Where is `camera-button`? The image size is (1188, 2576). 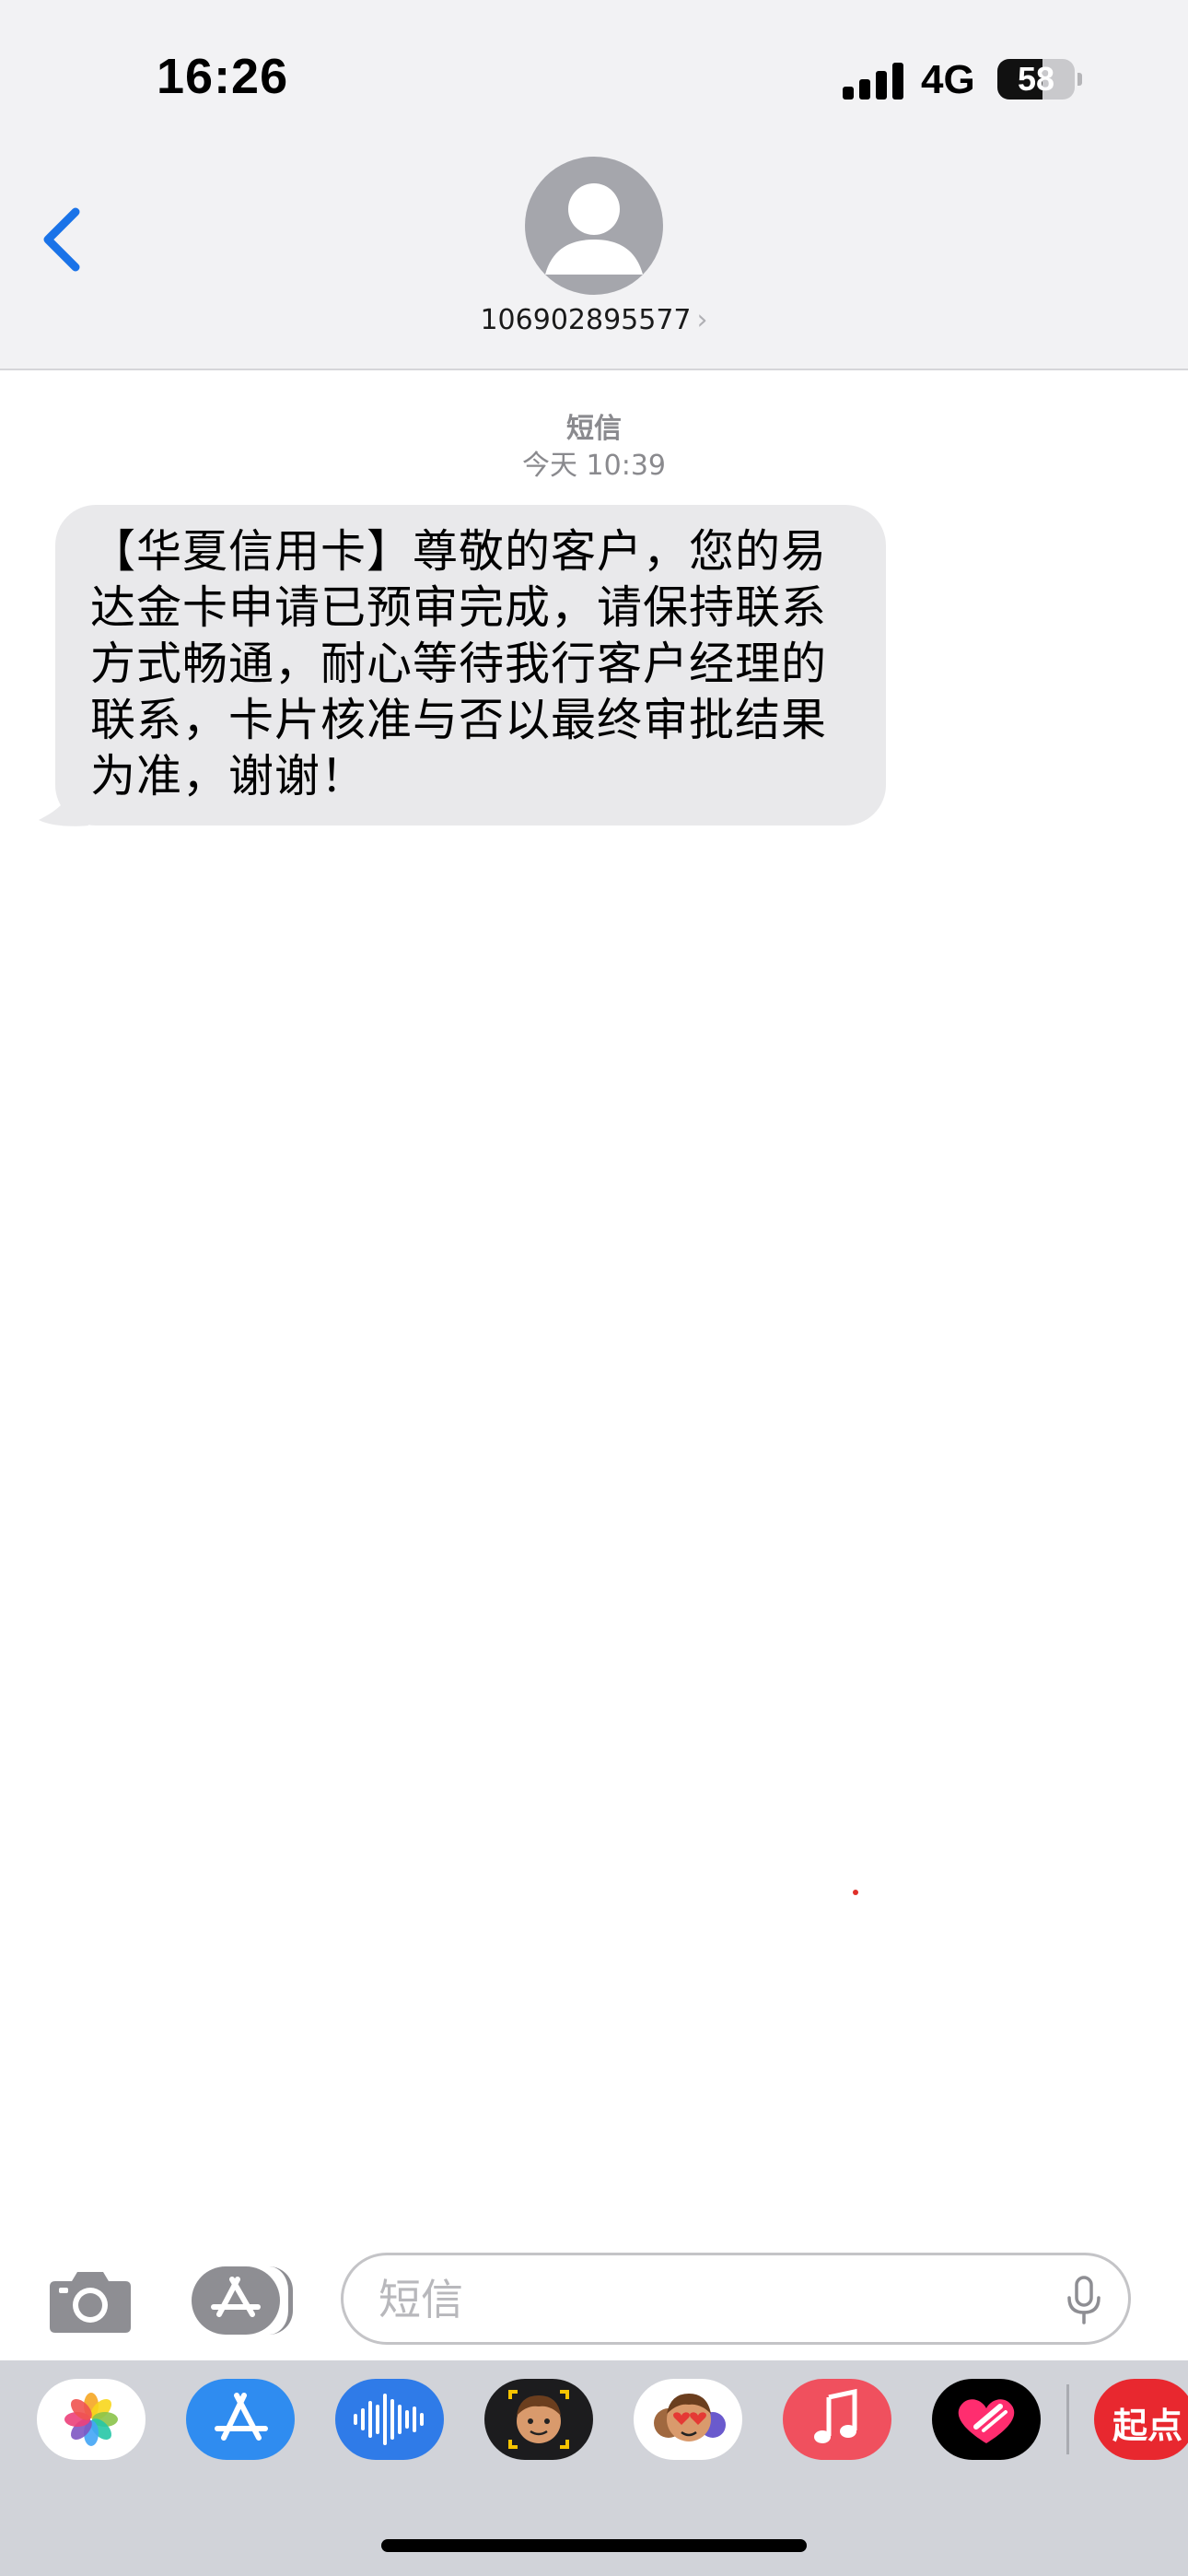 camera-button is located at coordinates (90, 2300).